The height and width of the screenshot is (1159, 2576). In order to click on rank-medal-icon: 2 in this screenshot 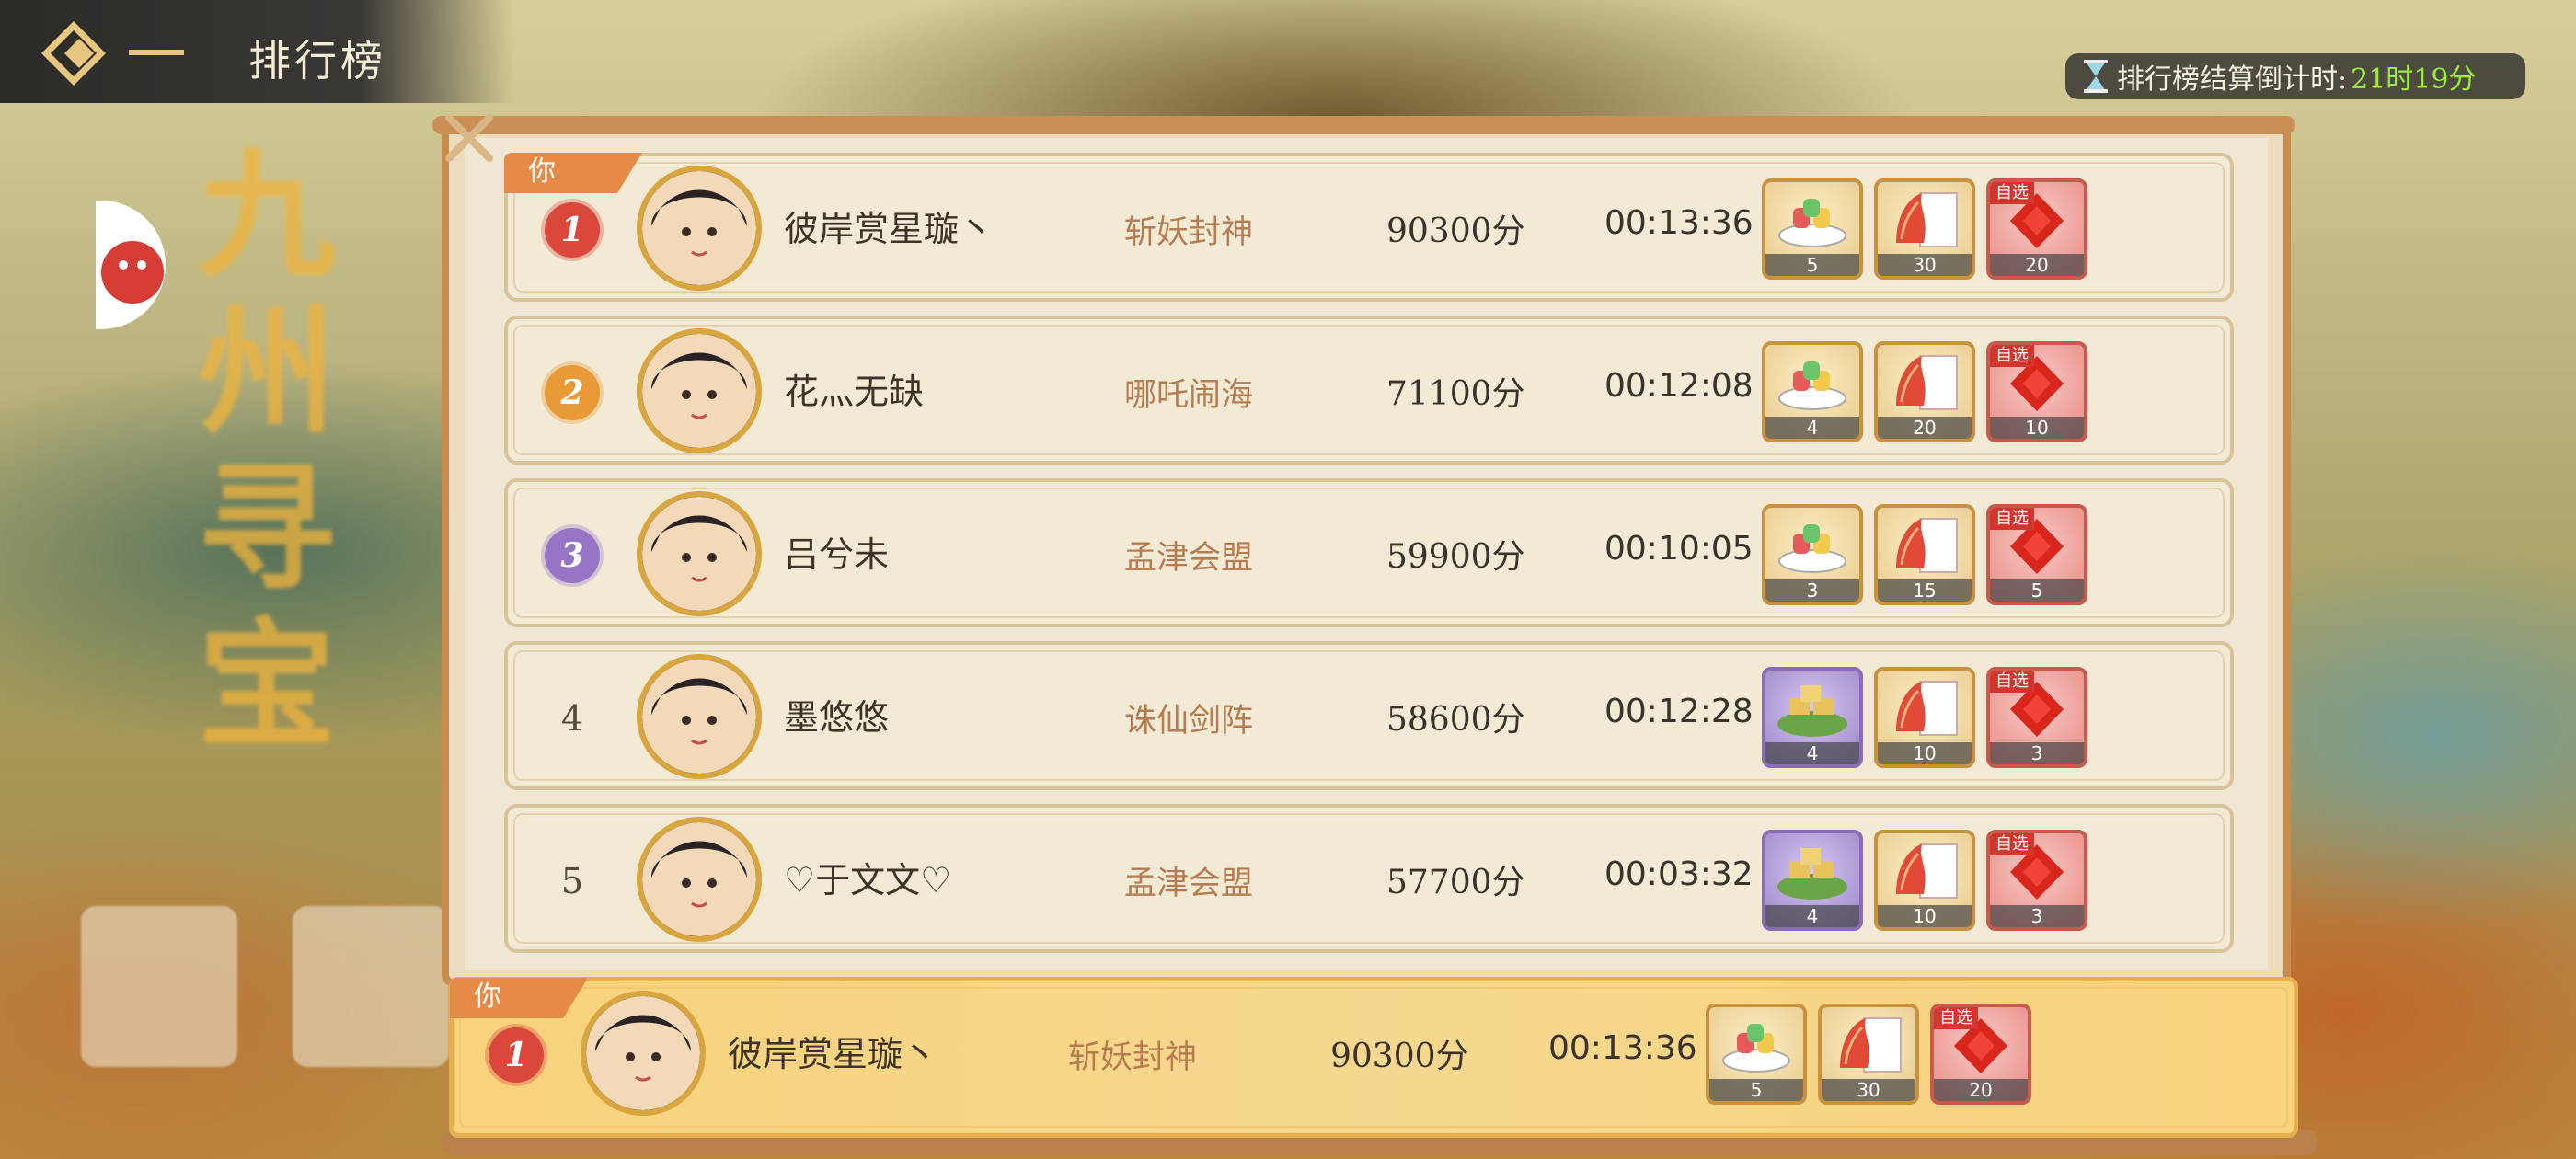, I will do `click(572, 392)`.